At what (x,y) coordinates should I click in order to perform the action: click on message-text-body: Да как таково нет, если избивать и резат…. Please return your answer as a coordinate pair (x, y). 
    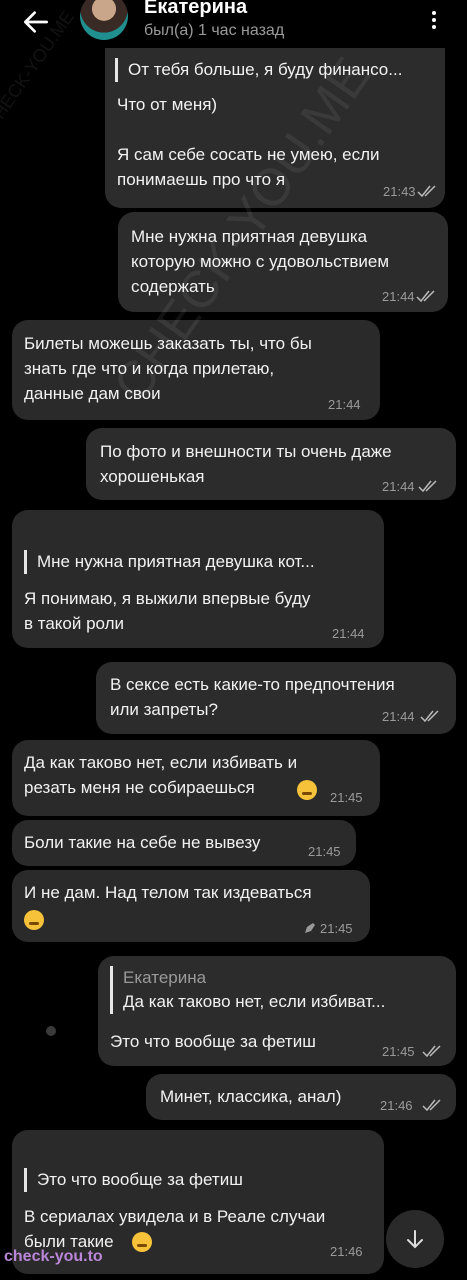
    Looking at the image, I should click on (161, 775).